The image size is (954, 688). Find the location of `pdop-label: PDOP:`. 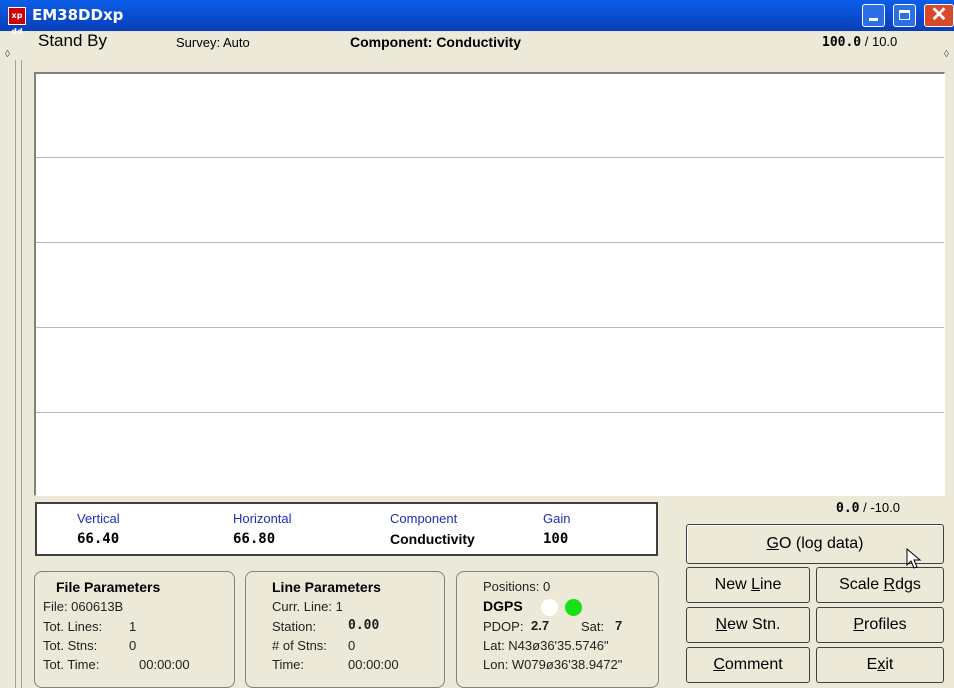

pdop-label: PDOP: is located at coordinates (503, 626).